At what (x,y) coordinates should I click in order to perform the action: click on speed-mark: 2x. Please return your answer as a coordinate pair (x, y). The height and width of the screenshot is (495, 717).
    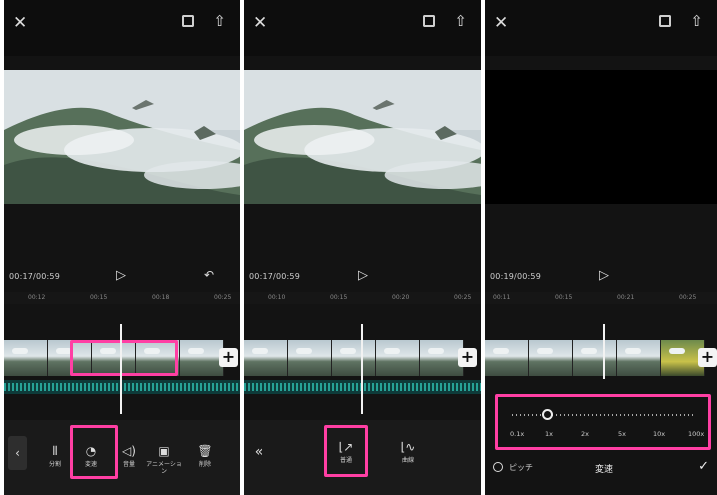
    Looking at the image, I should click on (585, 434).